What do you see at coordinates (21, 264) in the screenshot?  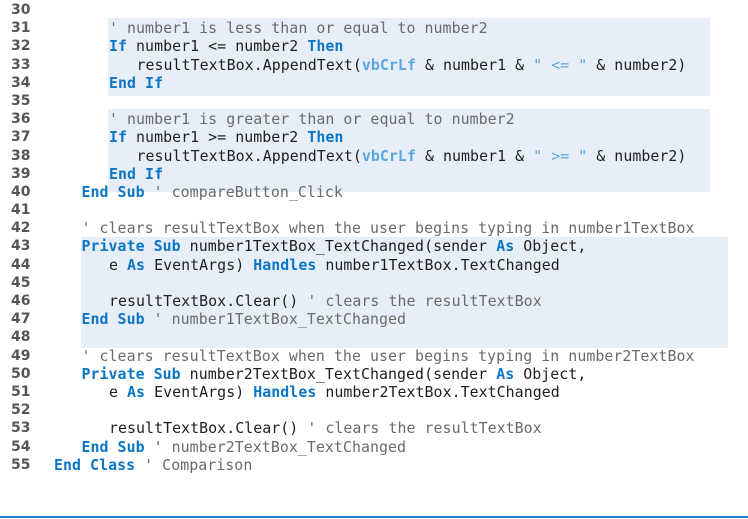 I see `line-number: 44` at bounding box center [21, 264].